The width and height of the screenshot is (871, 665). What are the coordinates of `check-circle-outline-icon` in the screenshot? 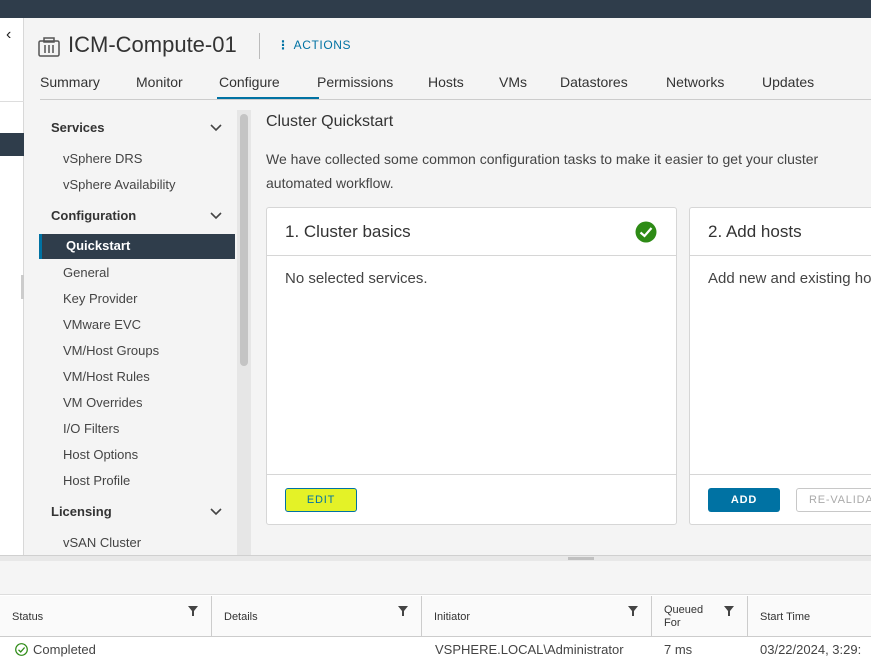 It's located at (21, 649).